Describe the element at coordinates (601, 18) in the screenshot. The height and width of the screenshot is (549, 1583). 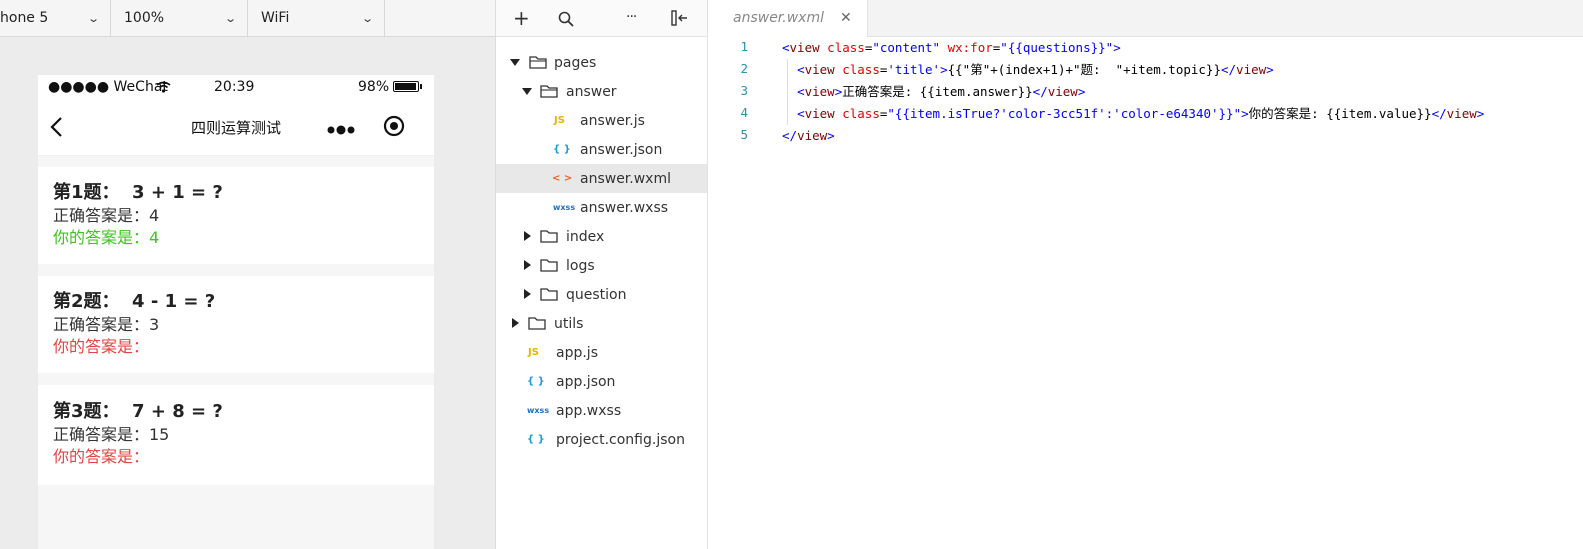
I see `explorer-toolbar: + ···` at that location.